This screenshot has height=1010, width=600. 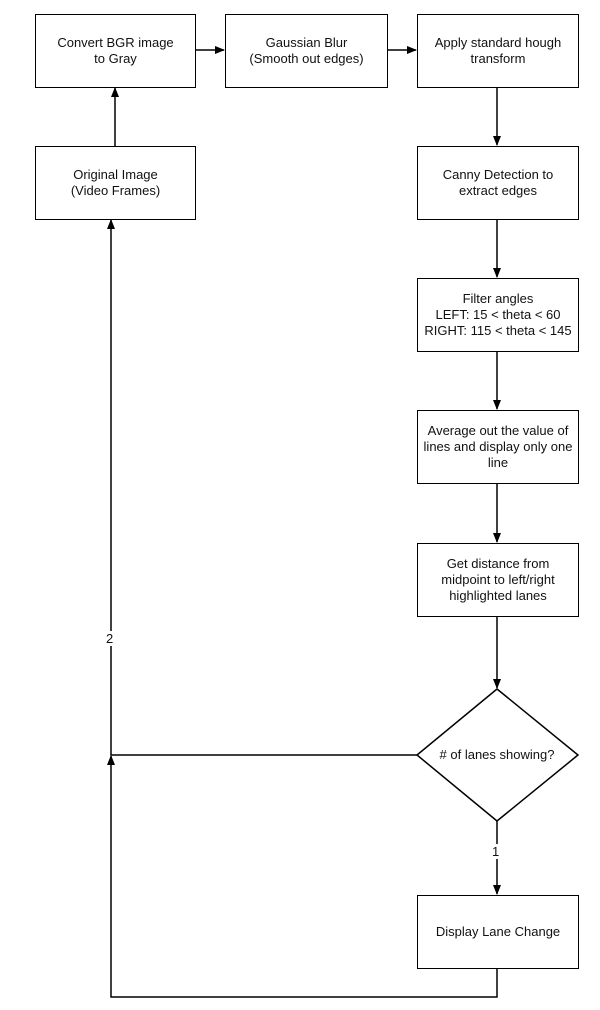 I want to click on edge-label-one: 1, so click(x=496, y=851).